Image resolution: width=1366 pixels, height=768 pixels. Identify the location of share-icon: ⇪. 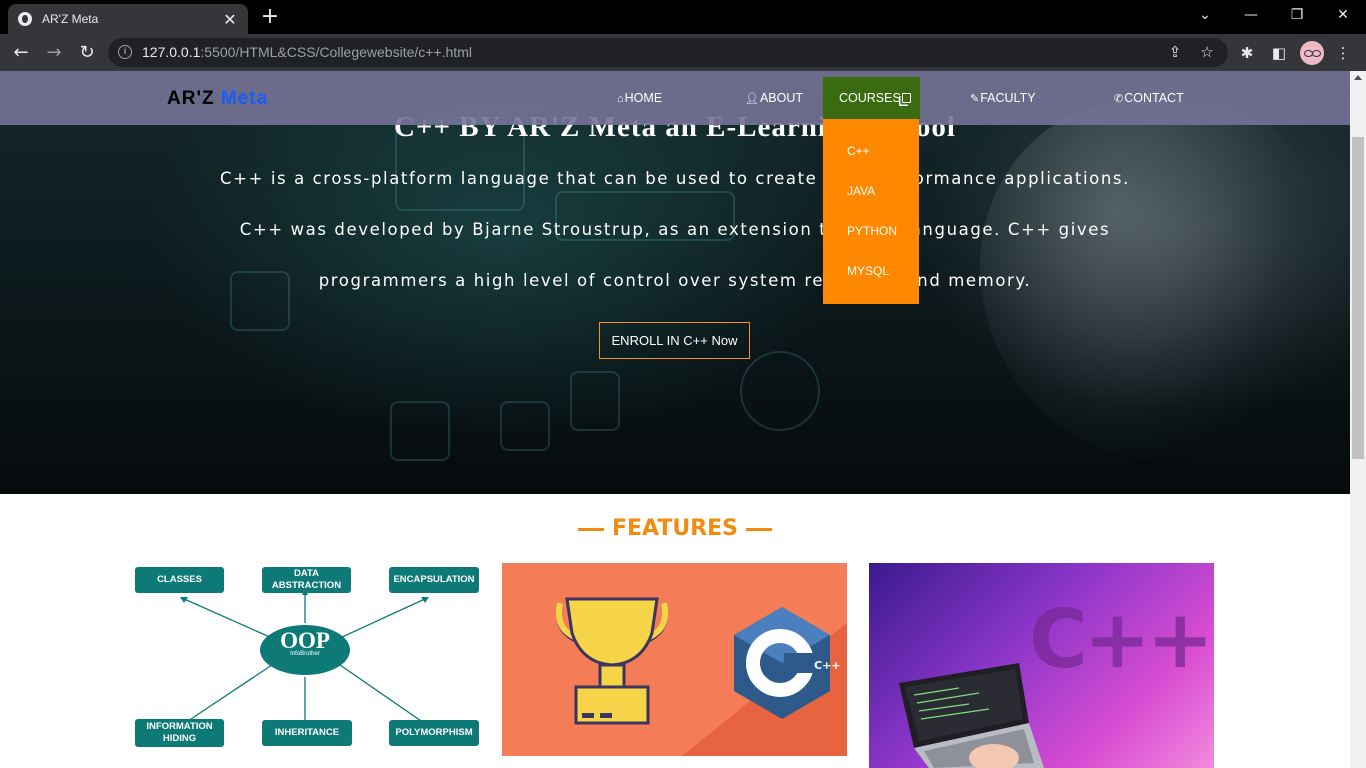
(1175, 52).